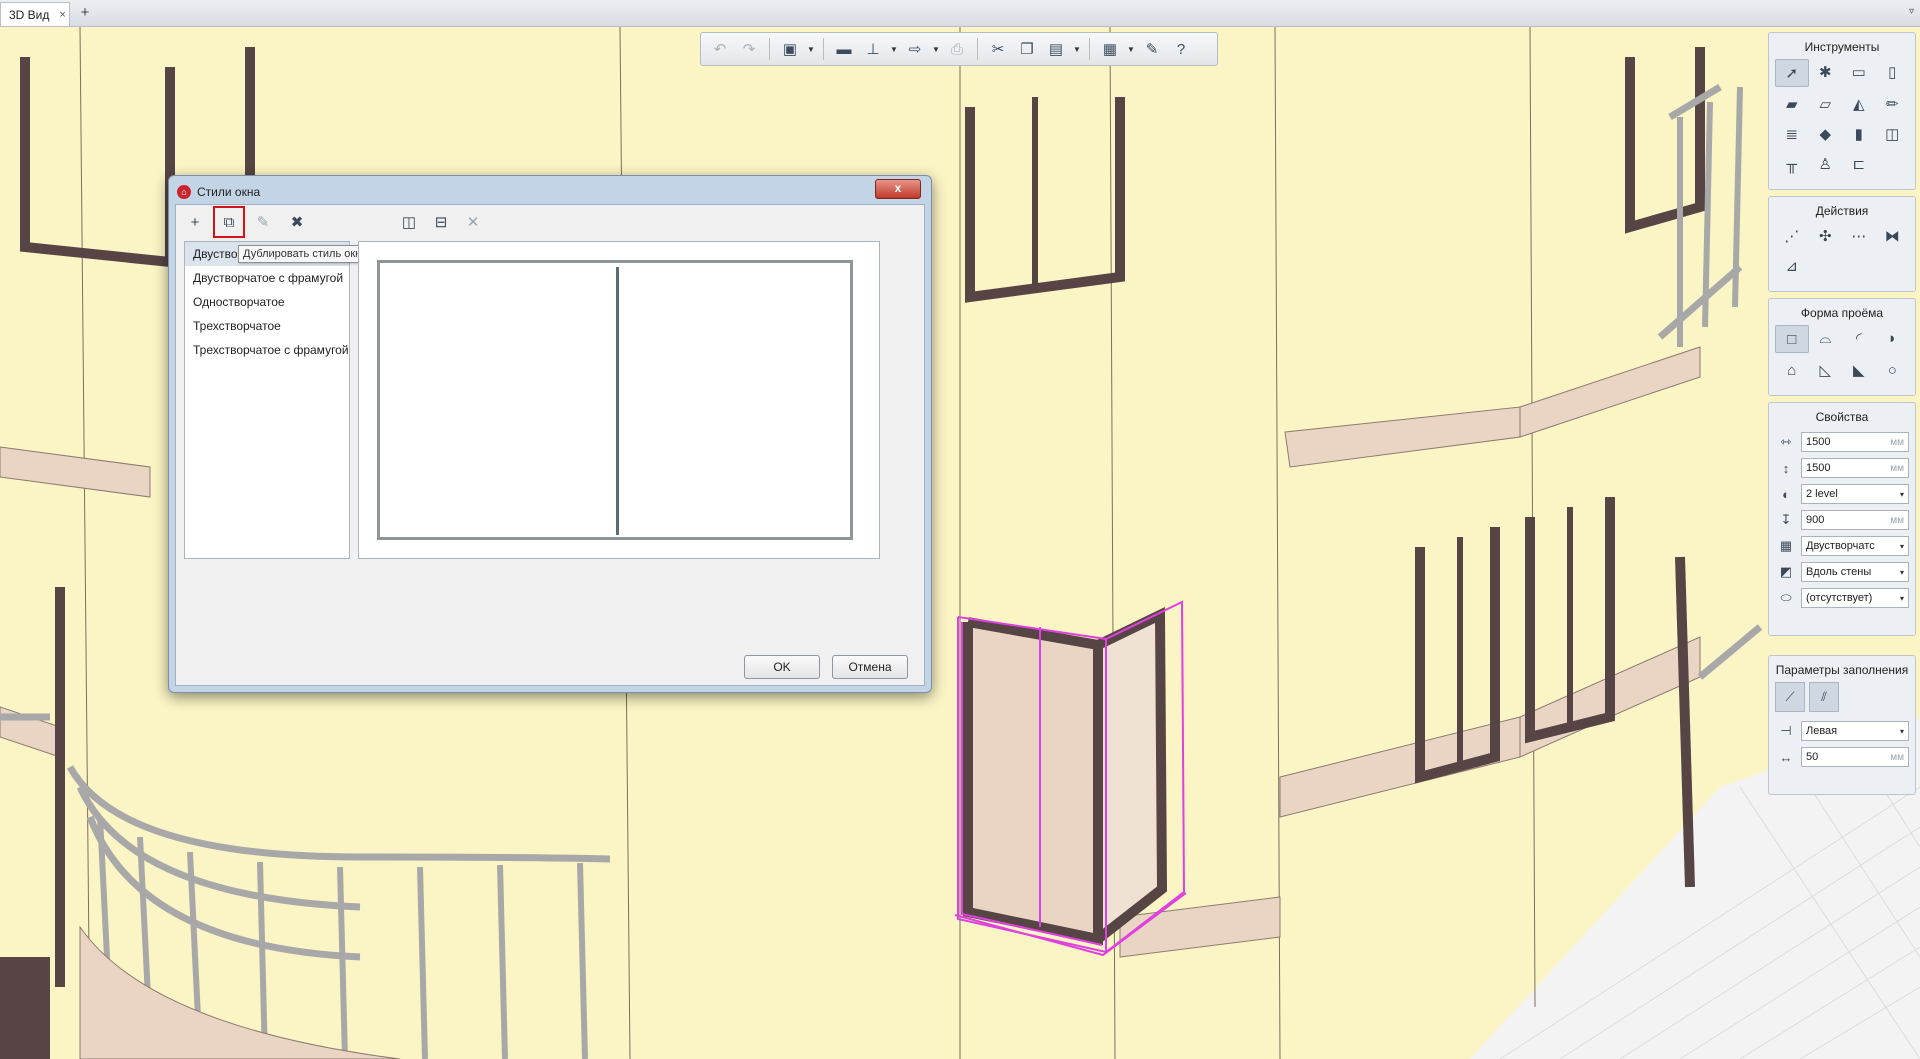 This screenshot has height=1059, width=1920. Describe the element at coordinates (195, 222) in the screenshot. I see `add-style-icon: +` at that location.